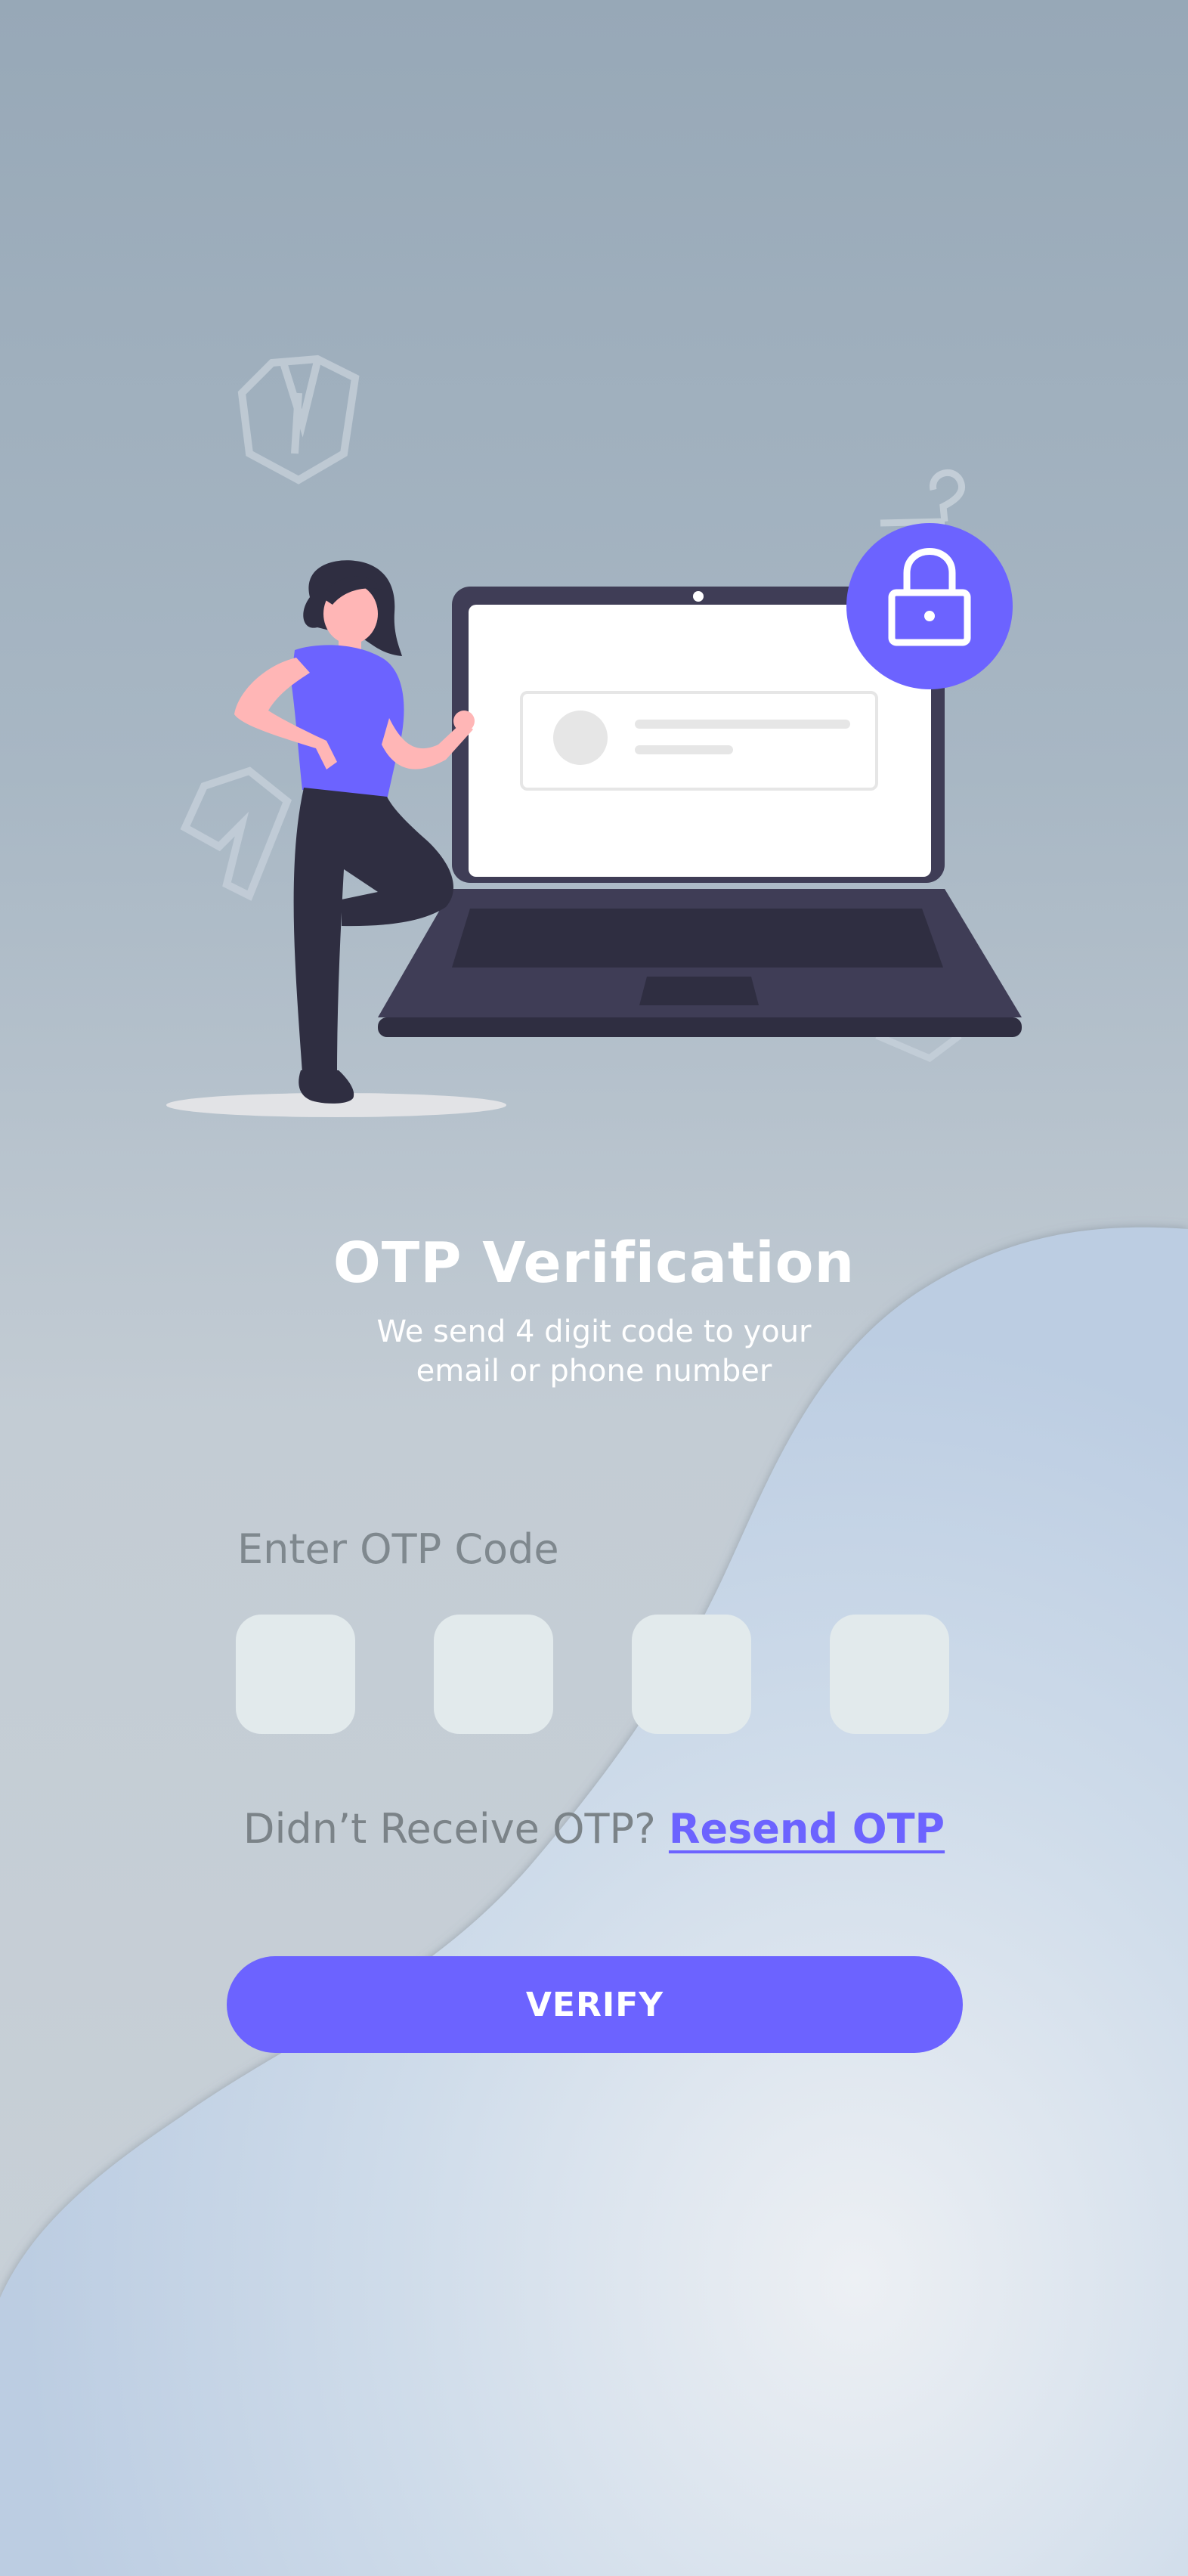  Describe the element at coordinates (919, 1047) in the screenshot. I see `decorative-clothes-icon` at that location.